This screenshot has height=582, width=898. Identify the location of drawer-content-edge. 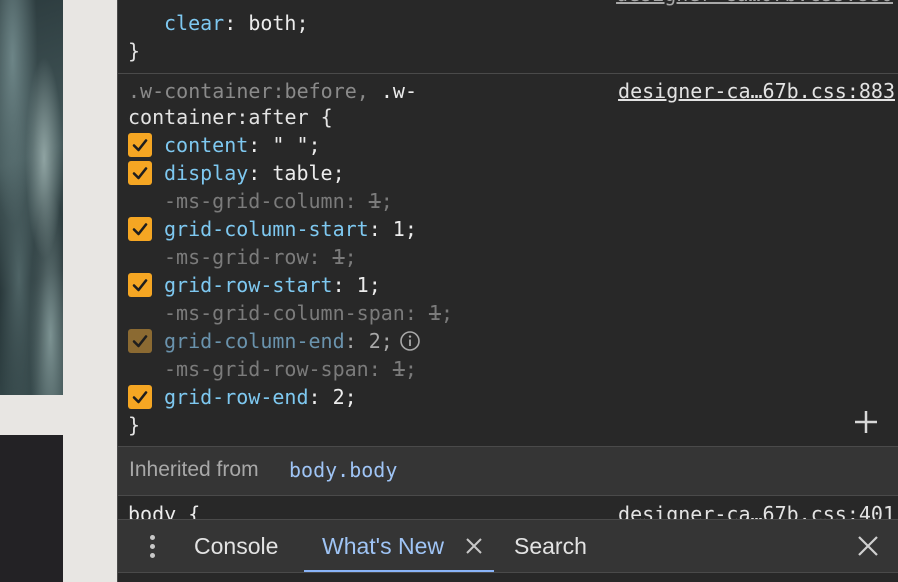
(508, 577).